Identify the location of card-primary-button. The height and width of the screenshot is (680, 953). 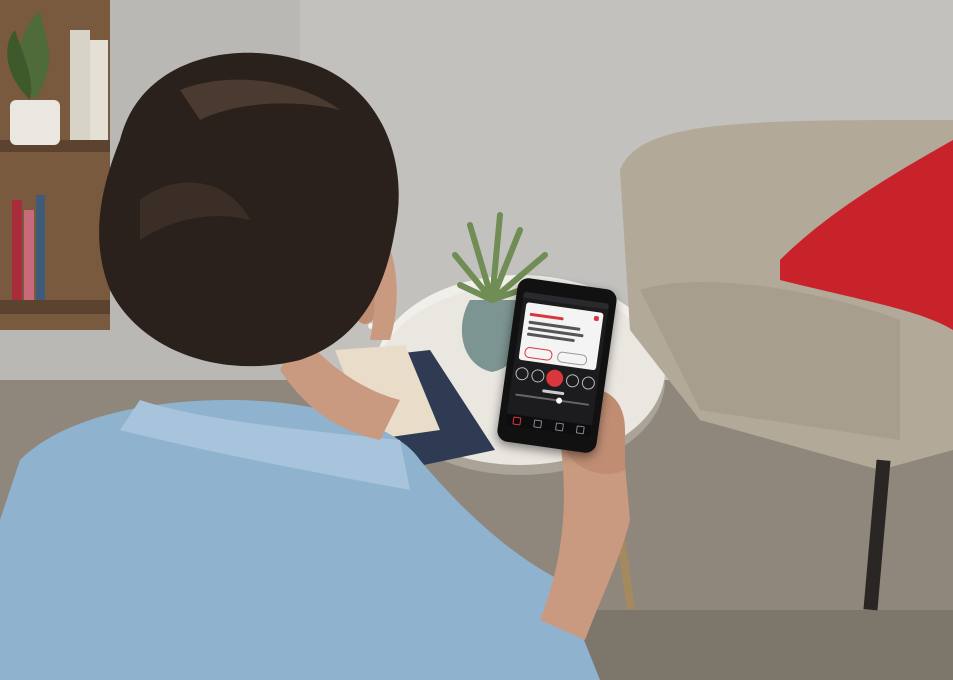
(538, 354).